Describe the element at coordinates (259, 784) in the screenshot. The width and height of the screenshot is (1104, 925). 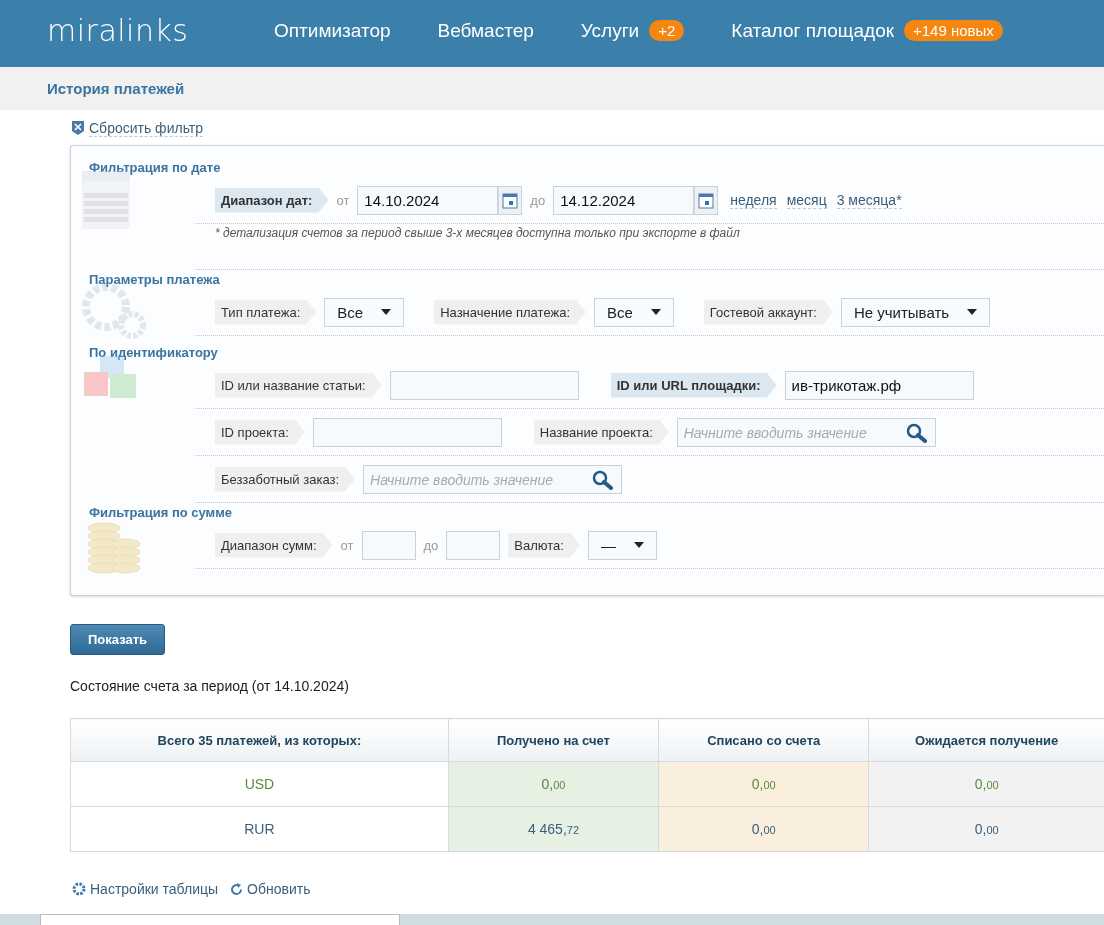
I see `table-cell: USD` at that location.